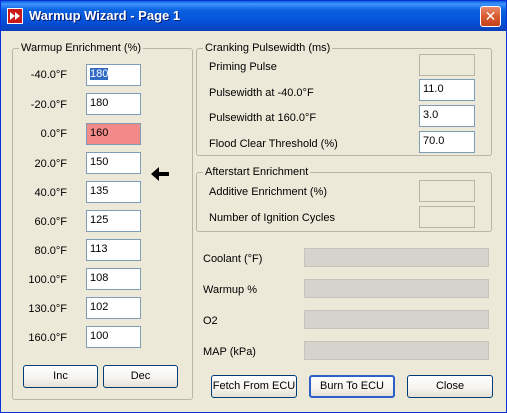 This screenshot has height=413, width=507. I want to click on close-window-button: ✕, so click(490, 16).